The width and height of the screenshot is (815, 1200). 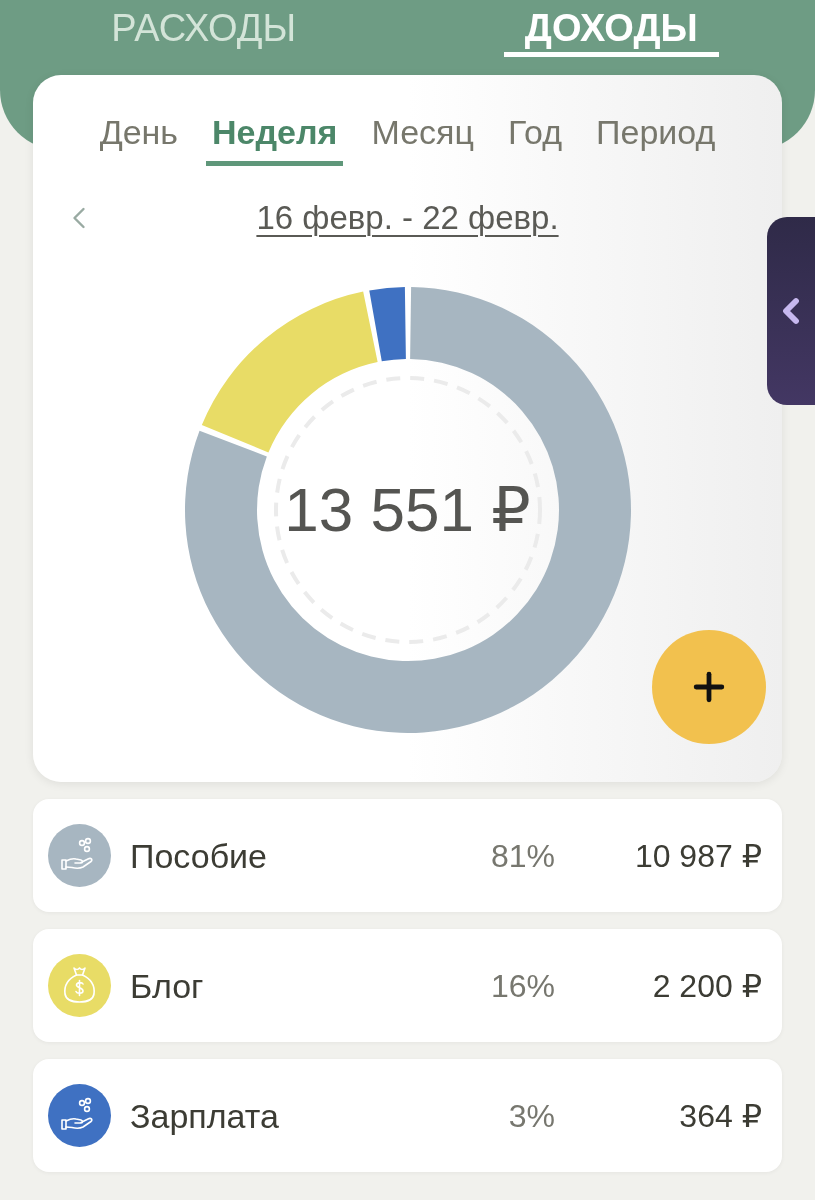 What do you see at coordinates (522, 856) in the screenshot?
I see `category-percent: 81%` at bounding box center [522, 856].